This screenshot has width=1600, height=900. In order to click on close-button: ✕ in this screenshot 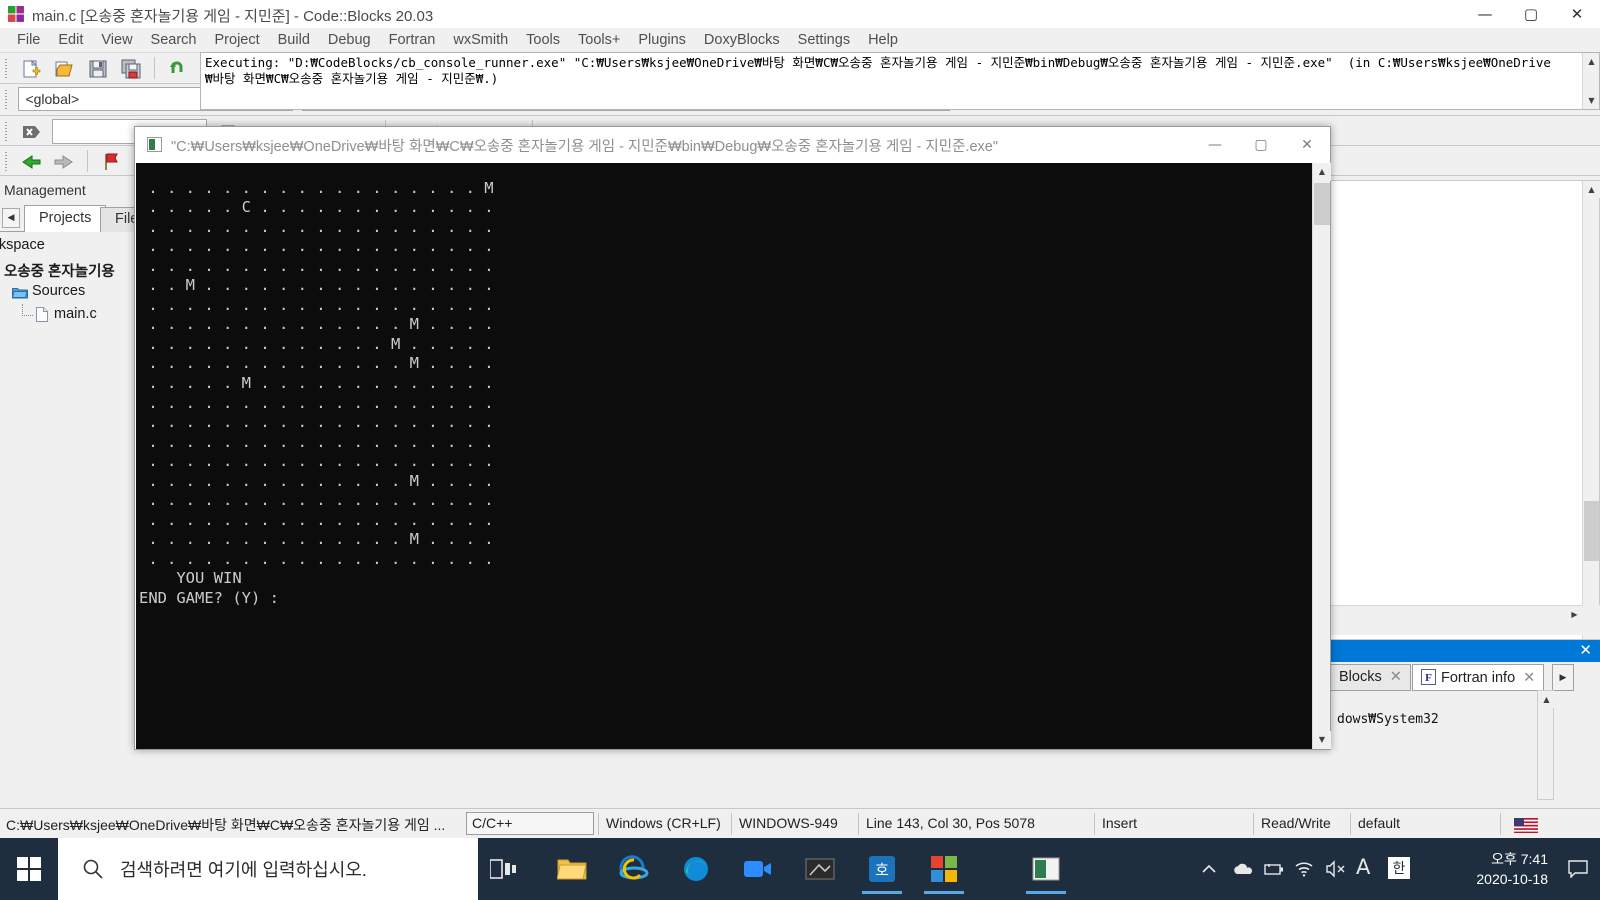, I will do `click(1577, 14)`.